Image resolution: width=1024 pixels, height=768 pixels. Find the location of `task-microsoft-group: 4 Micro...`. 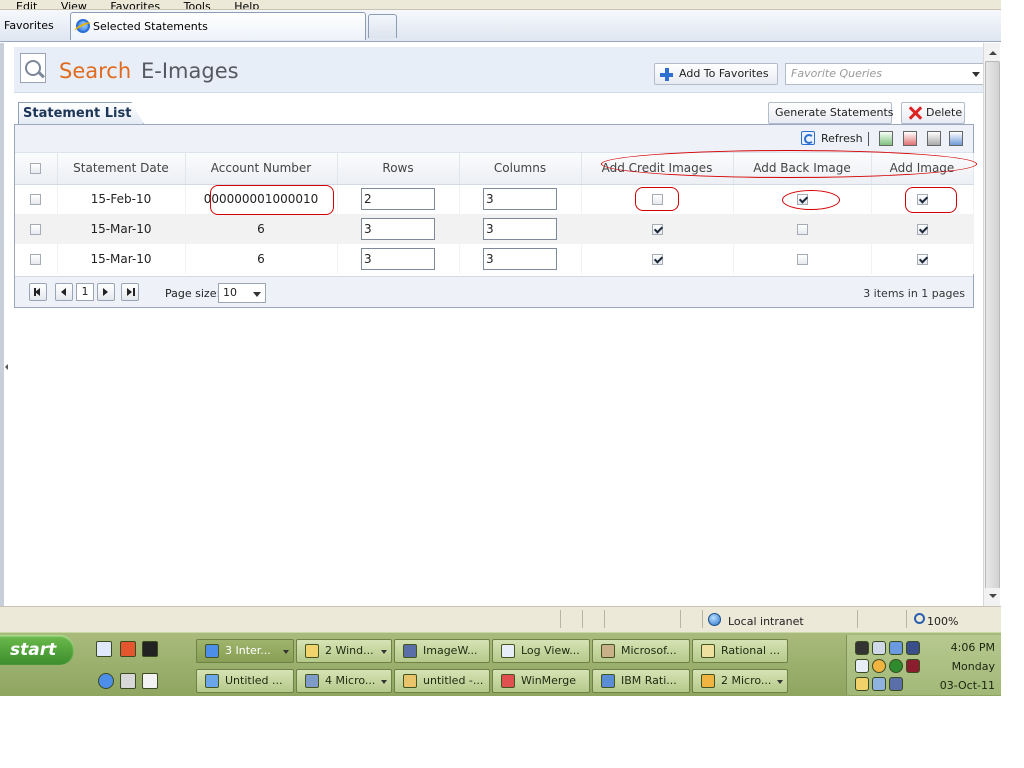

task-microsoft-group: 4 Micro... is located at coordinates (344, 681).